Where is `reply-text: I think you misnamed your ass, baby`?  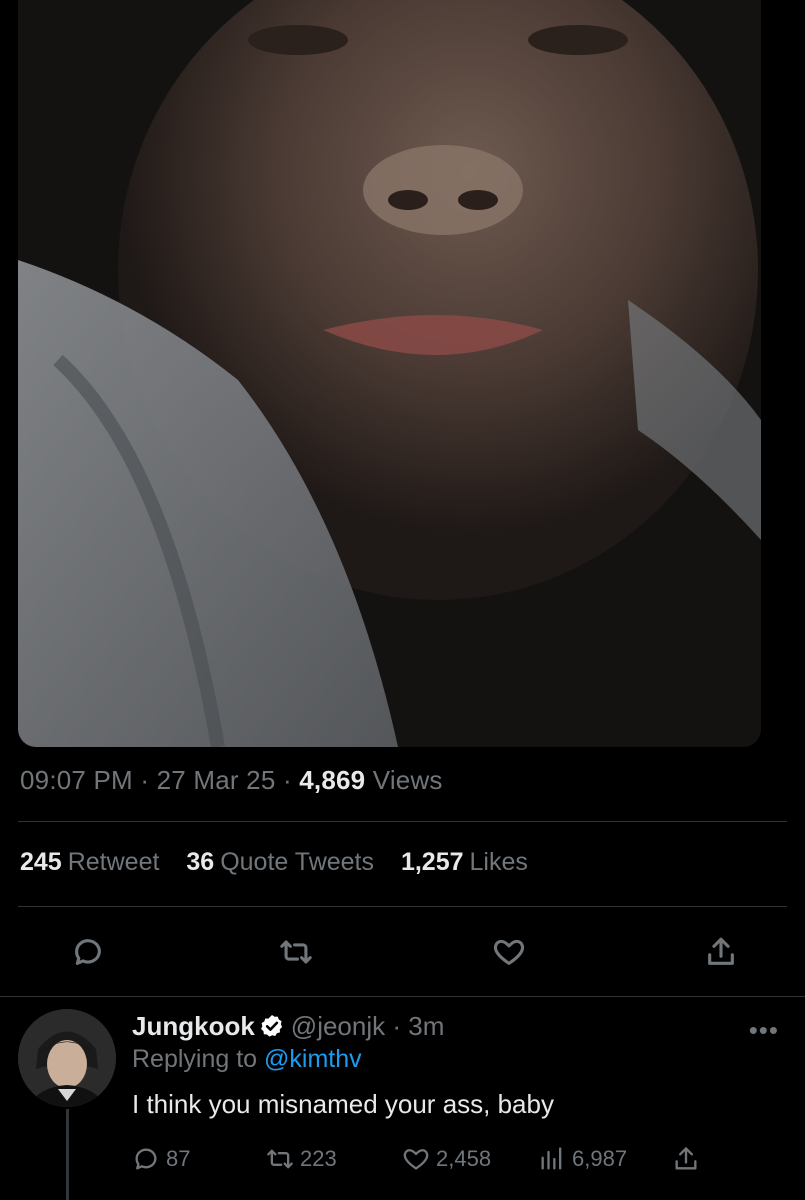 reply-text: I think you misnamed your ass, baby is located at coordinates (343, 1104).